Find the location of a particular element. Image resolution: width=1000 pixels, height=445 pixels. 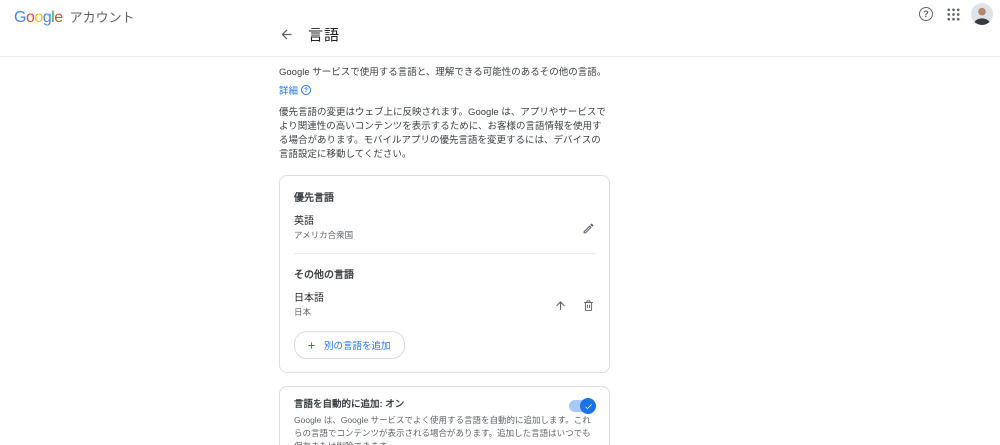

details-row: 詳細 ? is located at coordinates (444, 90).